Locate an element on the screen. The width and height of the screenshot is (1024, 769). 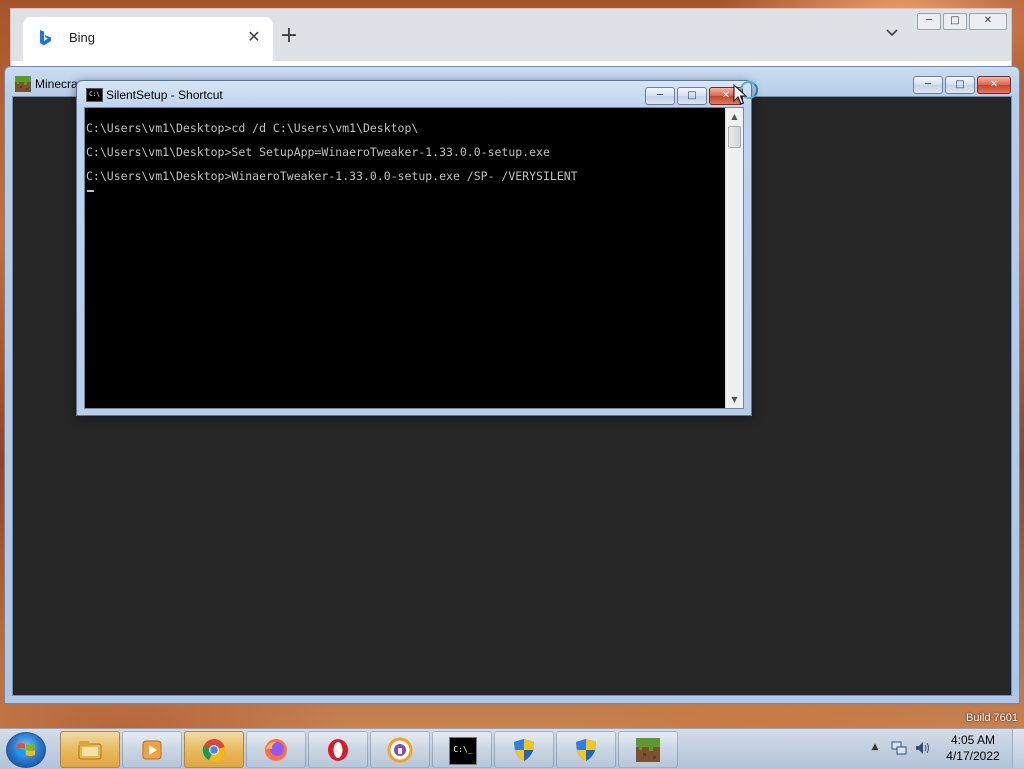
minecraft-maximize-button: □ is located at coordinates (960, 85).